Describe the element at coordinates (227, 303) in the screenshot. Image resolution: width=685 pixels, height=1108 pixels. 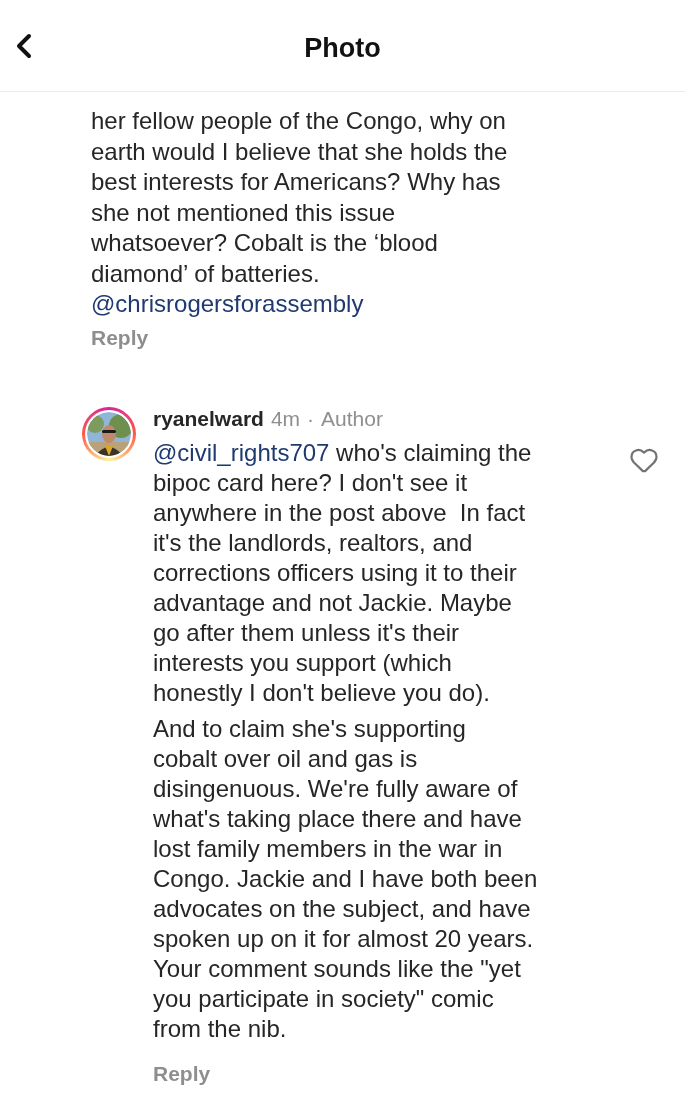
I see `mention-link: @chrisrogersforassembly` at that location.